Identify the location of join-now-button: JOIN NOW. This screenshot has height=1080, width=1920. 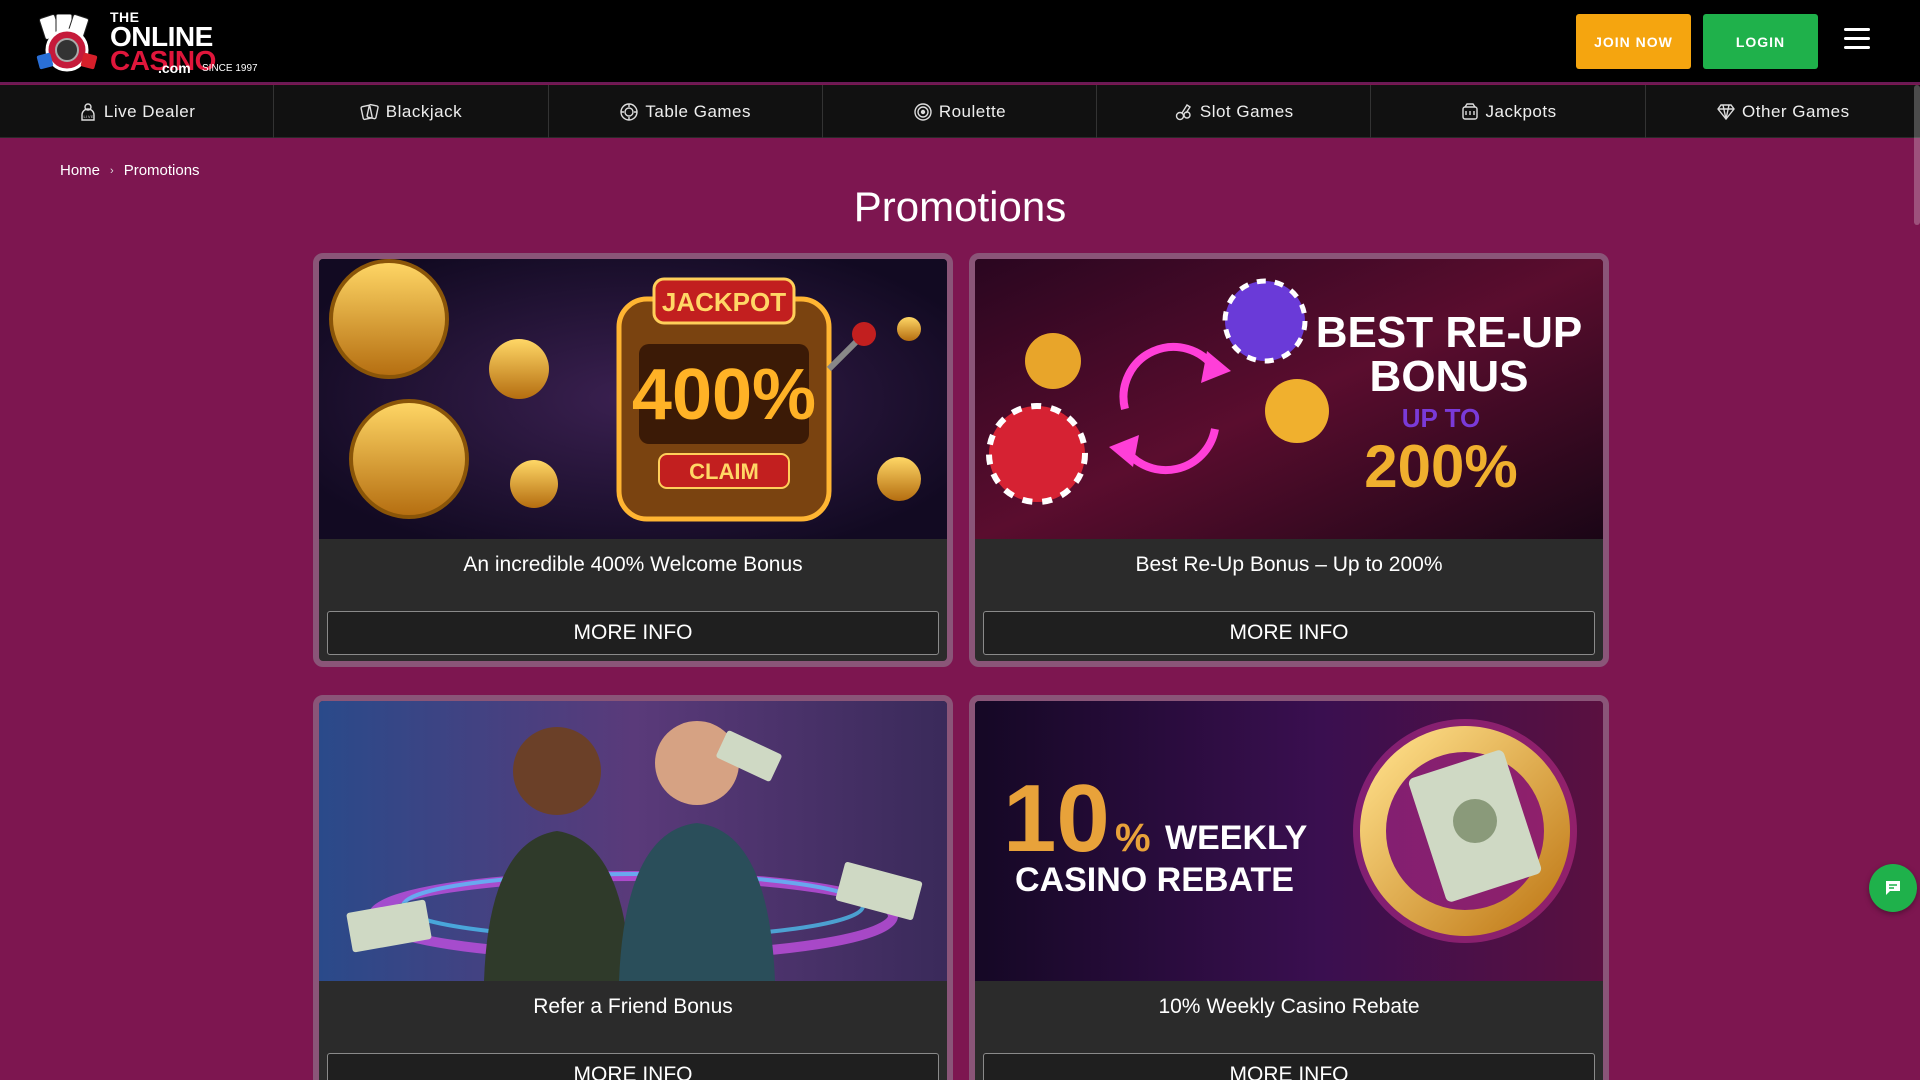
(1633, 41).